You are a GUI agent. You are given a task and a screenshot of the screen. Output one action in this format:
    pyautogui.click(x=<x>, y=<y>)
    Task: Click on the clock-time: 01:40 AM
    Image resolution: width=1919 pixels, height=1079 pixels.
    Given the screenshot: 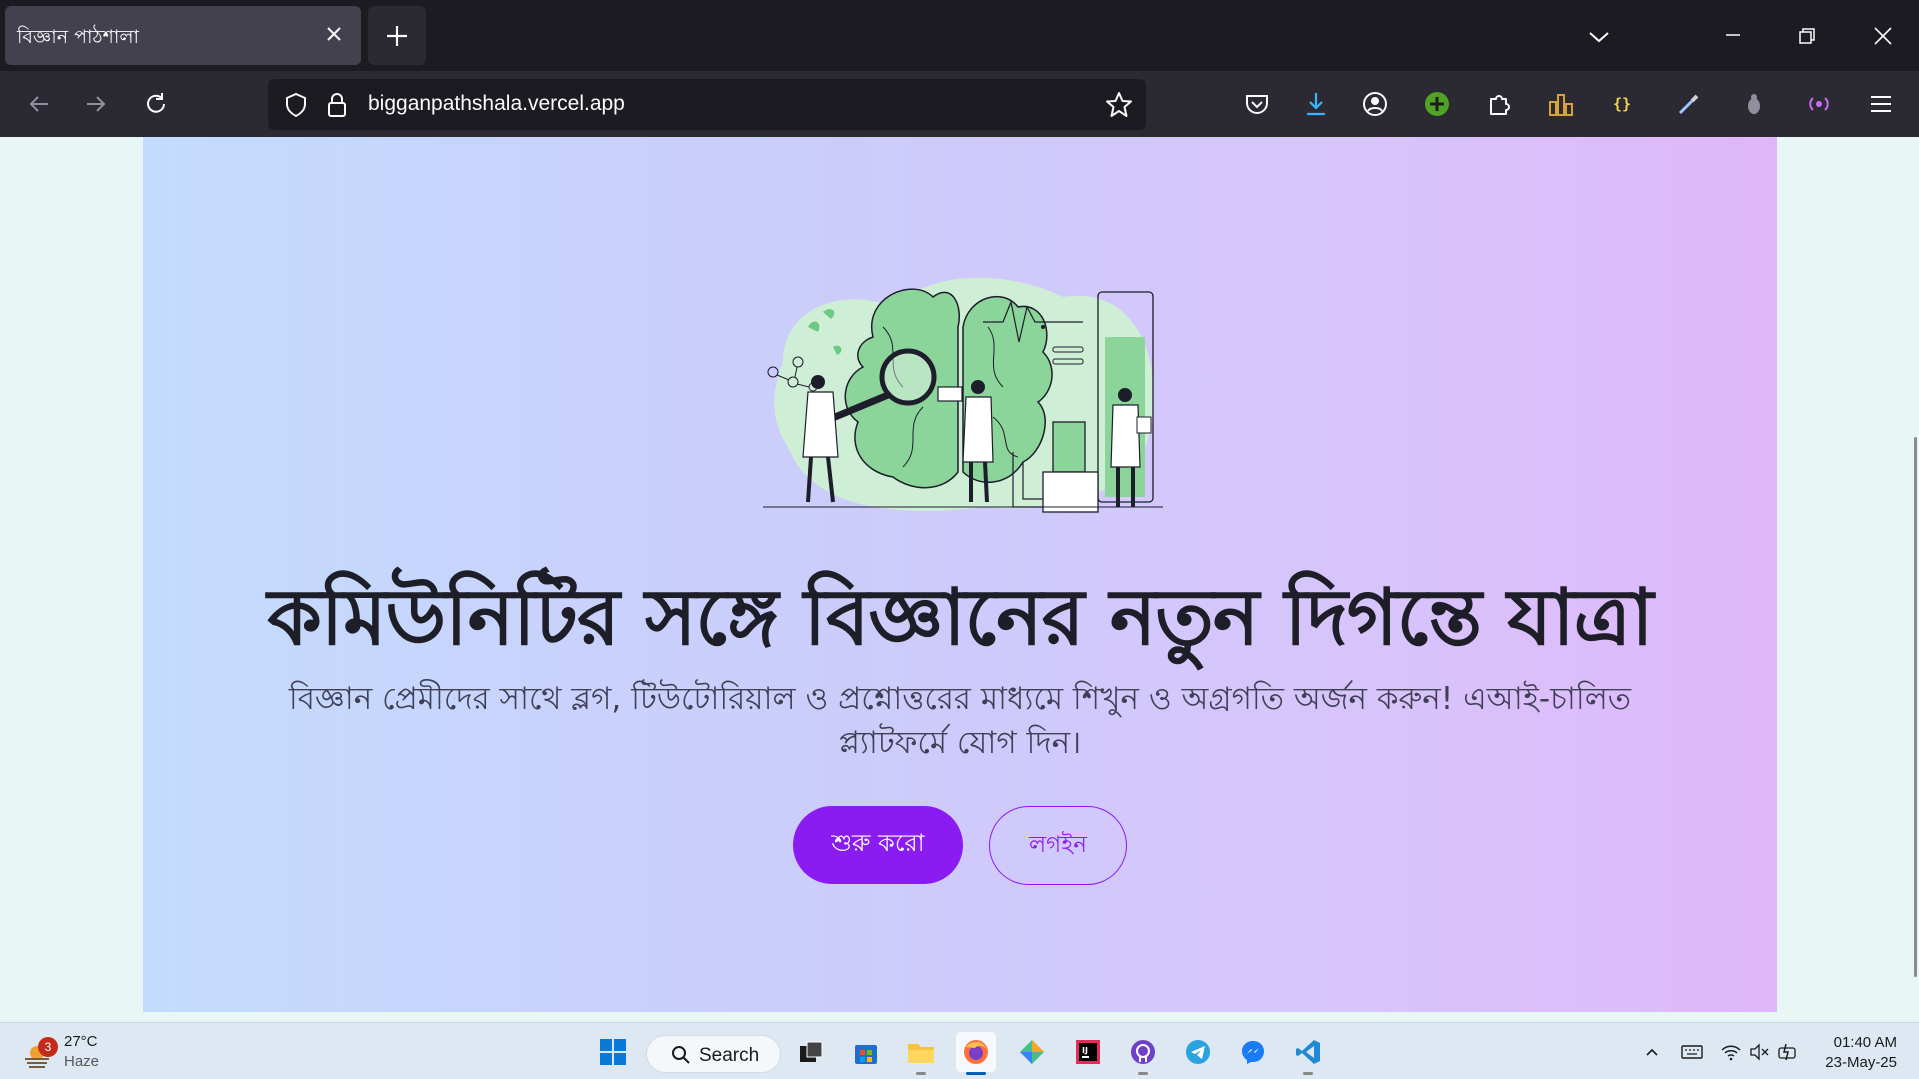 What is the action you would take?
    pyautogui.click(x=1865, y=1042)
    